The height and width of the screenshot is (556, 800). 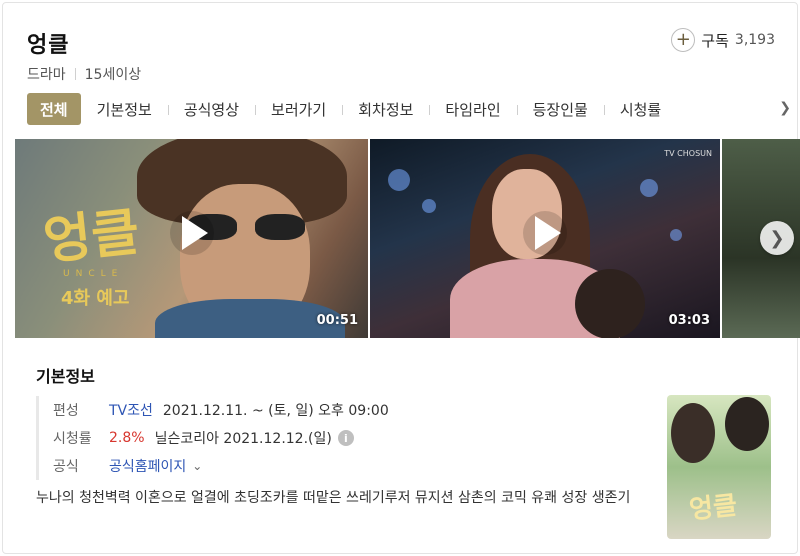 I want to click on tab-official-video: 공식영상, so click(x=211, y=109).